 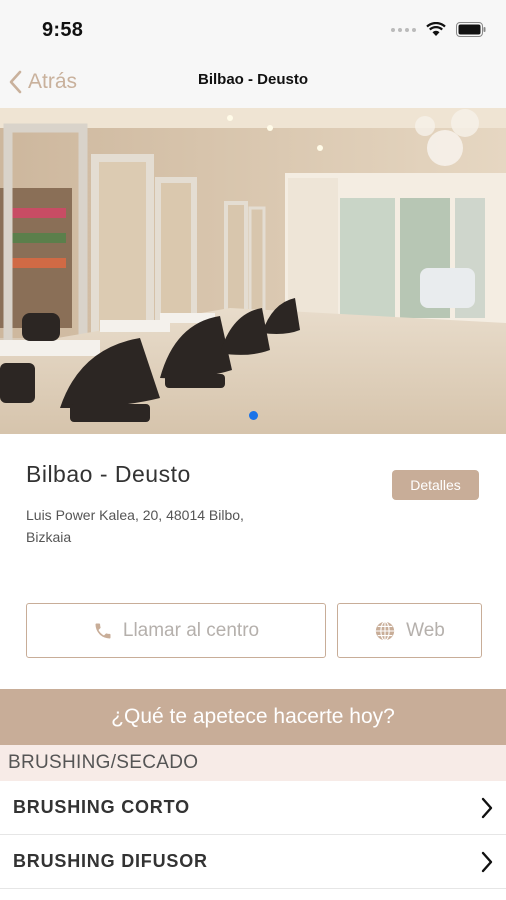 I want to click on wifi-icon, so click(x=436, y=29).